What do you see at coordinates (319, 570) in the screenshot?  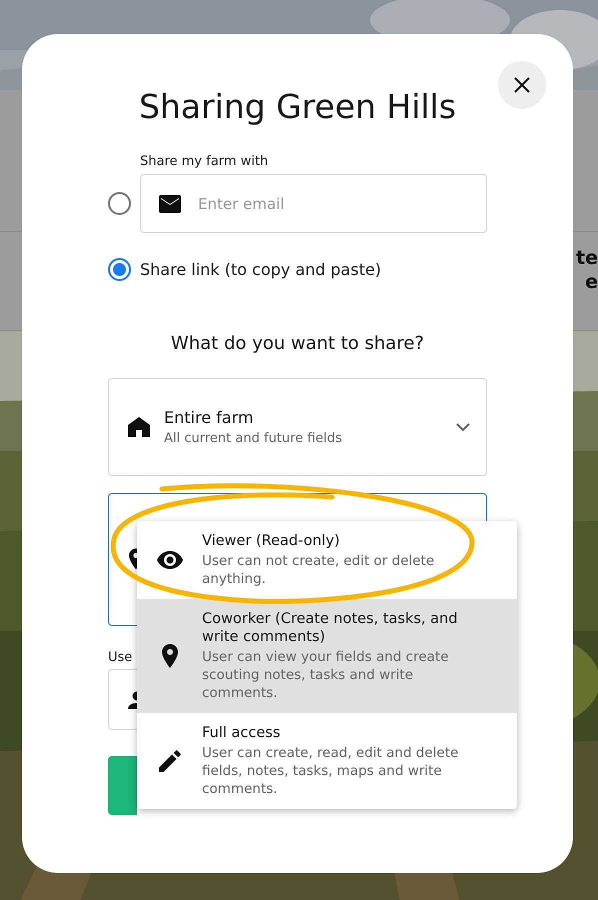 I see `option-description: User can not create, edit or delete anything.` at bounding box center [319, 570].